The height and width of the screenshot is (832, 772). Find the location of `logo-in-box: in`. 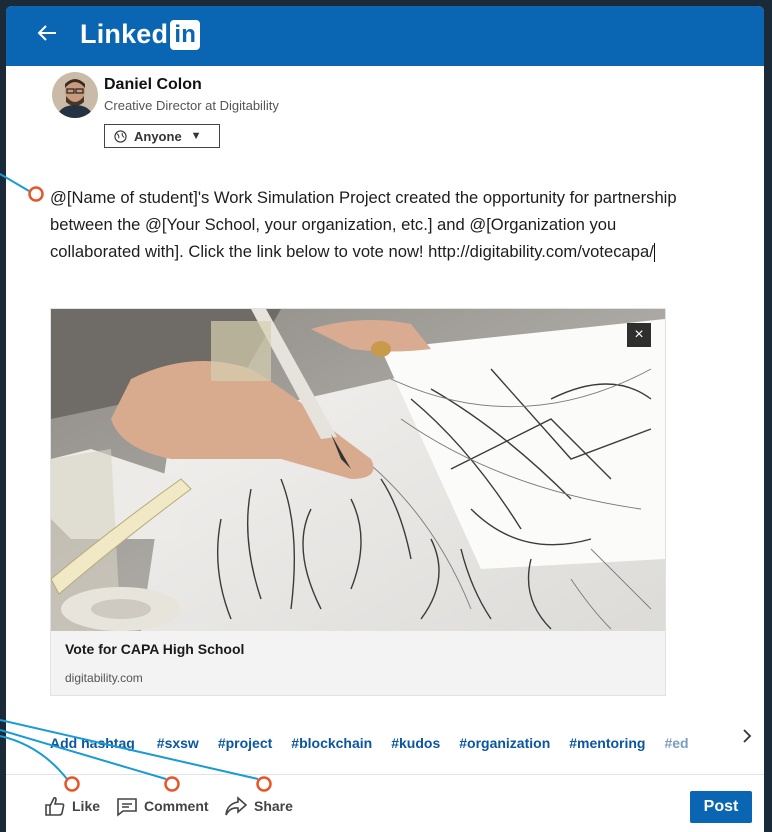

logo-in-box: in is located at coordinates (185, 35).